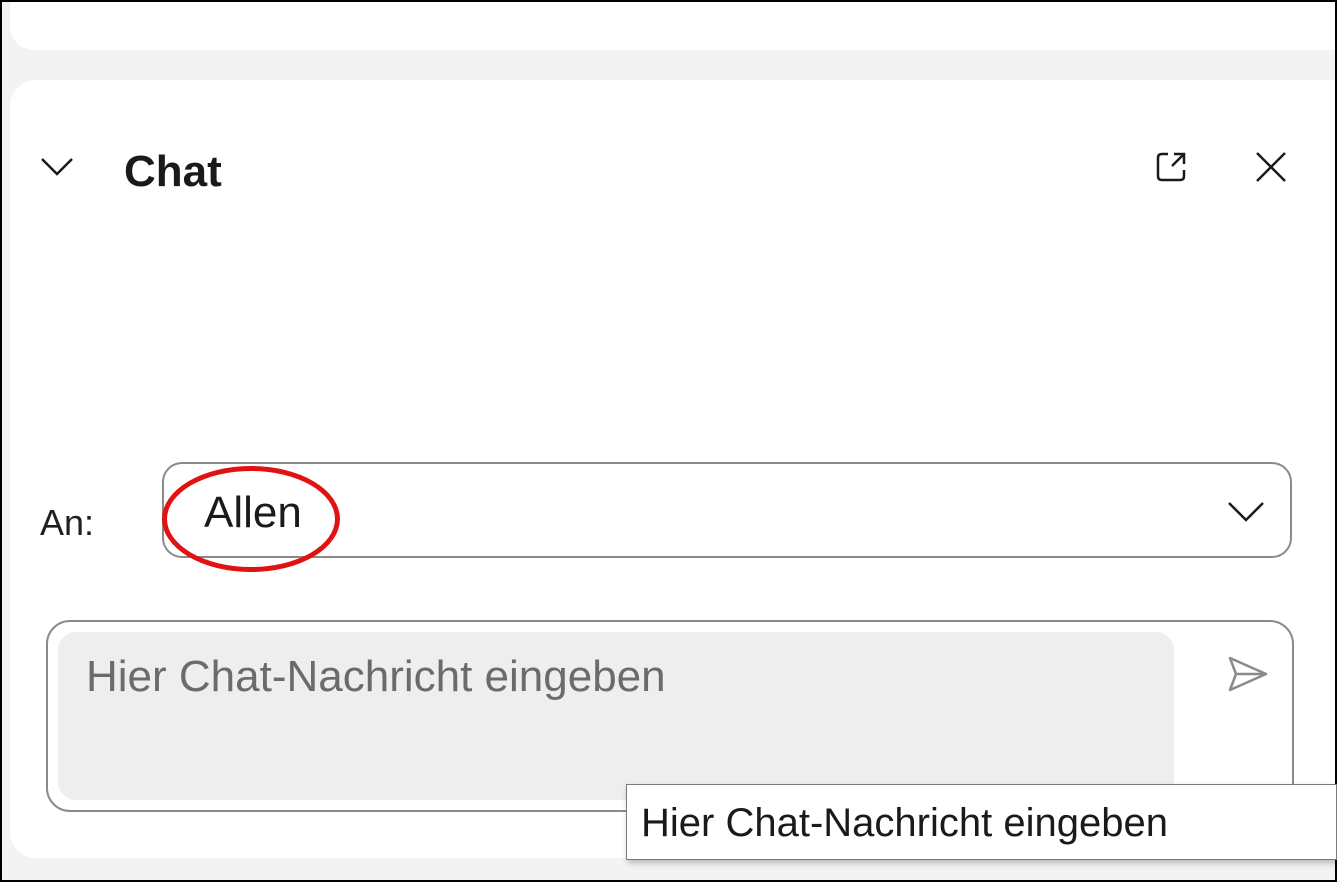  I want to click on popout-button, so click(1171, 167).